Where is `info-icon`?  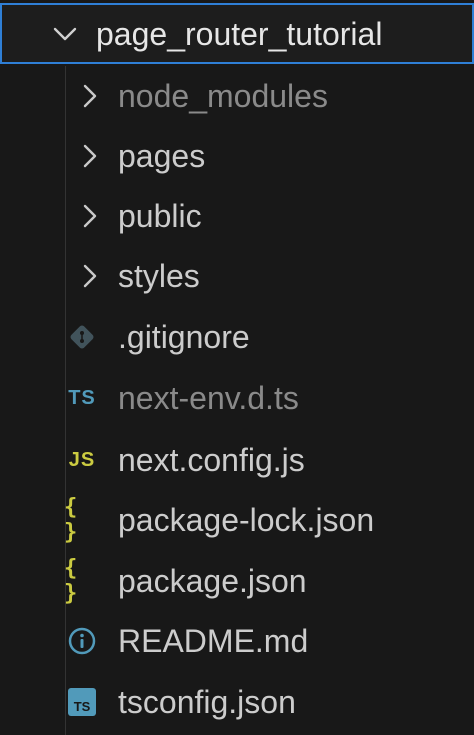
info-icon is located at coordinates (82, 641).